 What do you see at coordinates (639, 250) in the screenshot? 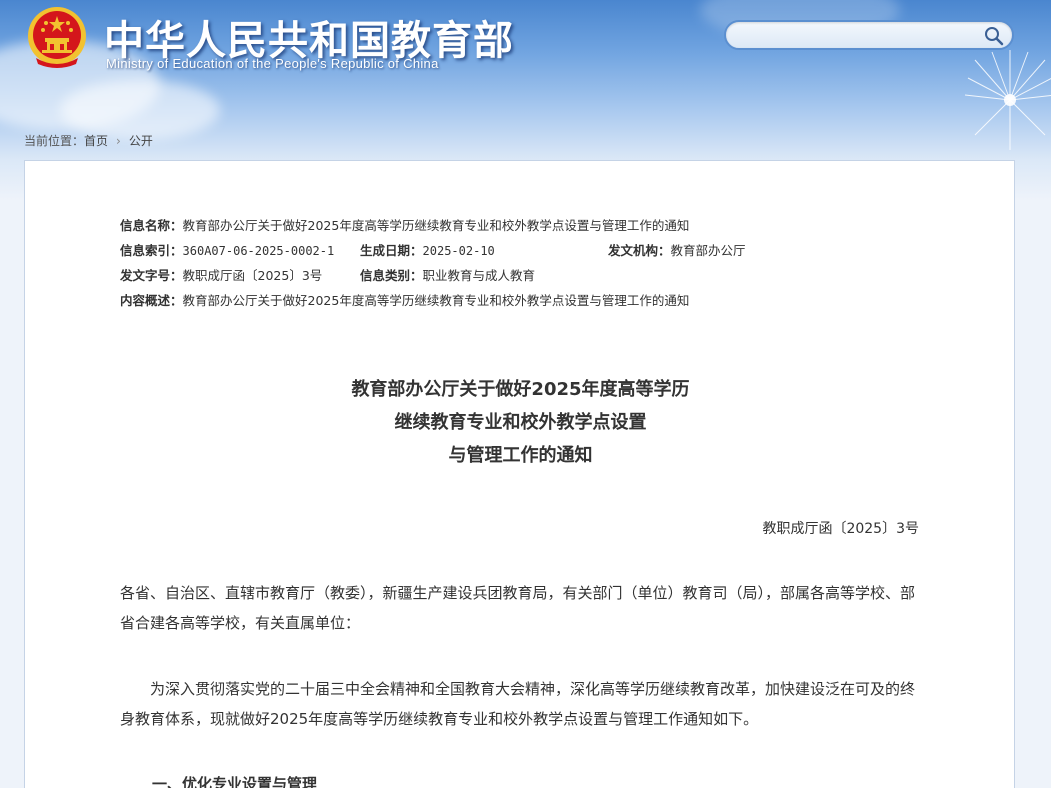
I see `meta-org-label: 发文机构：` at bounding box center [639, 250].